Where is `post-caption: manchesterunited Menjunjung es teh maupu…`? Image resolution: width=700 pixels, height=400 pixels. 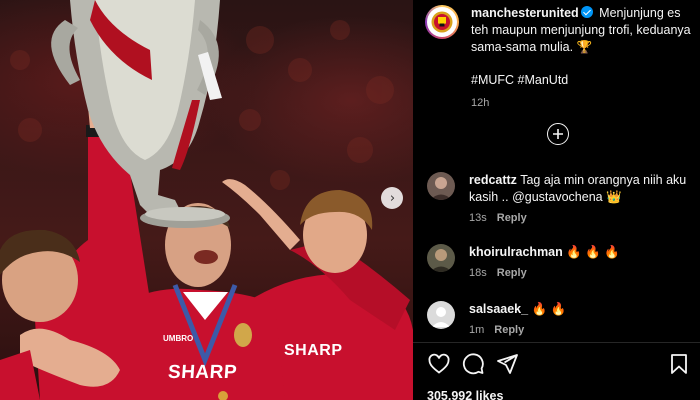 post-caption: manchesterunited Menjunjung es teh maupu… is located at coordinates (561, 58).